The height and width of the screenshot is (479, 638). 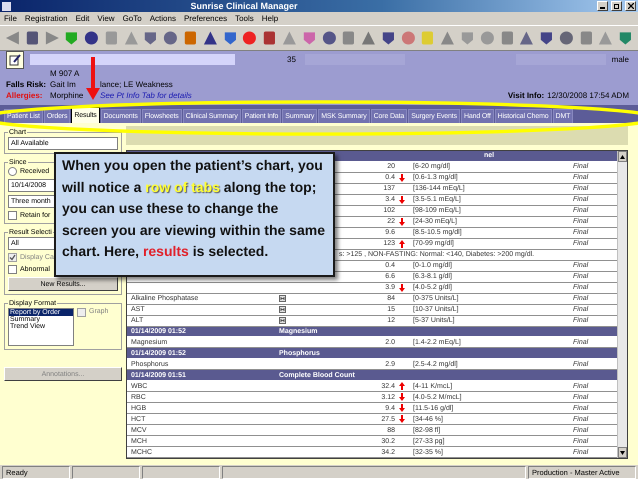 I want to click on visit-info-value: 12/30/2008 17:54 ADM, so click(x=588, y=95).